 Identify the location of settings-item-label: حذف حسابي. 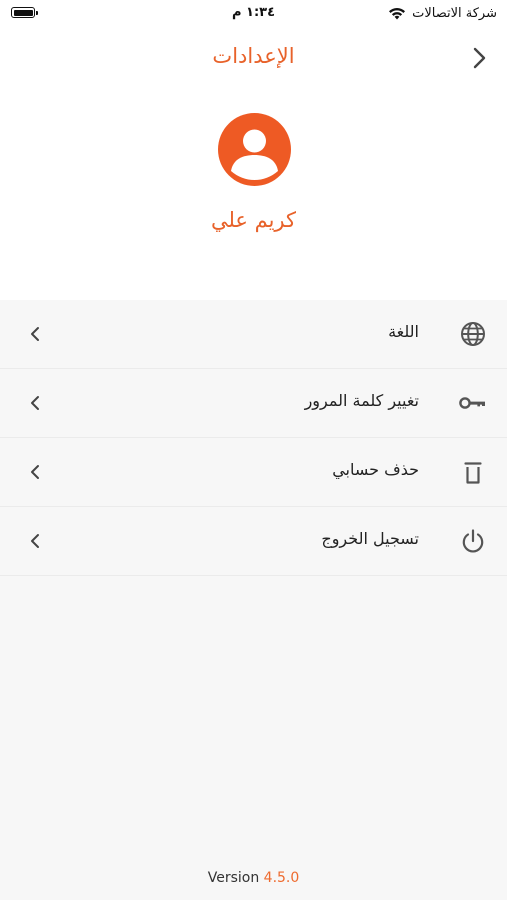
(375, 469).